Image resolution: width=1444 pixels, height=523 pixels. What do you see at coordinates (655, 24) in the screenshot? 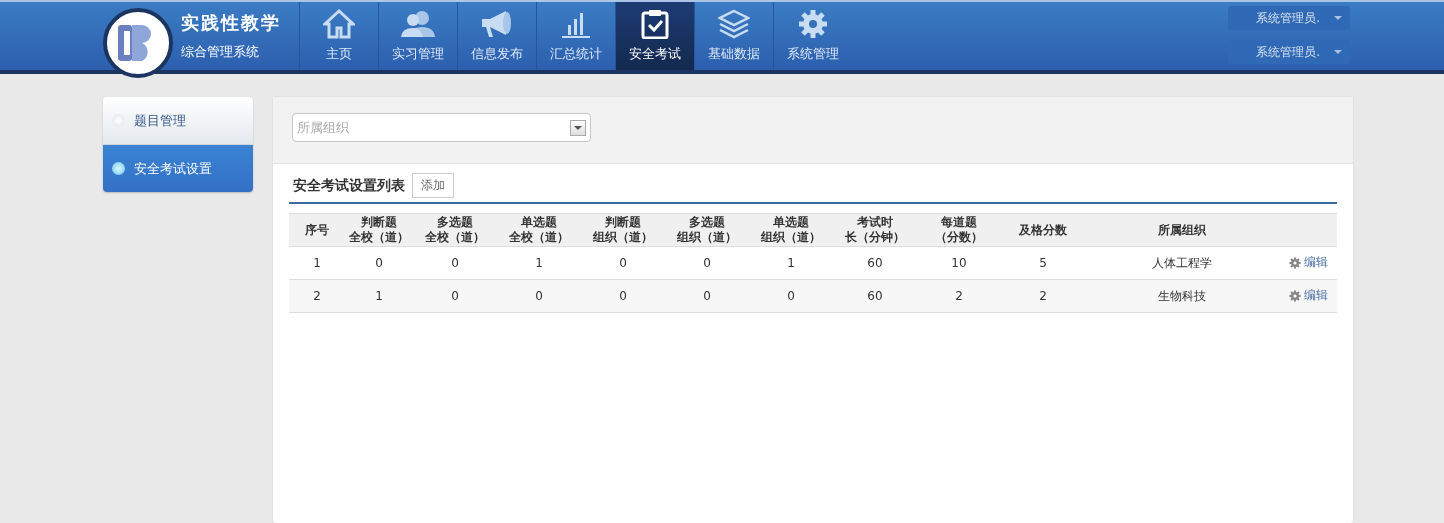
I see `clipboard-check-icon` at bounding box center [655, 24].